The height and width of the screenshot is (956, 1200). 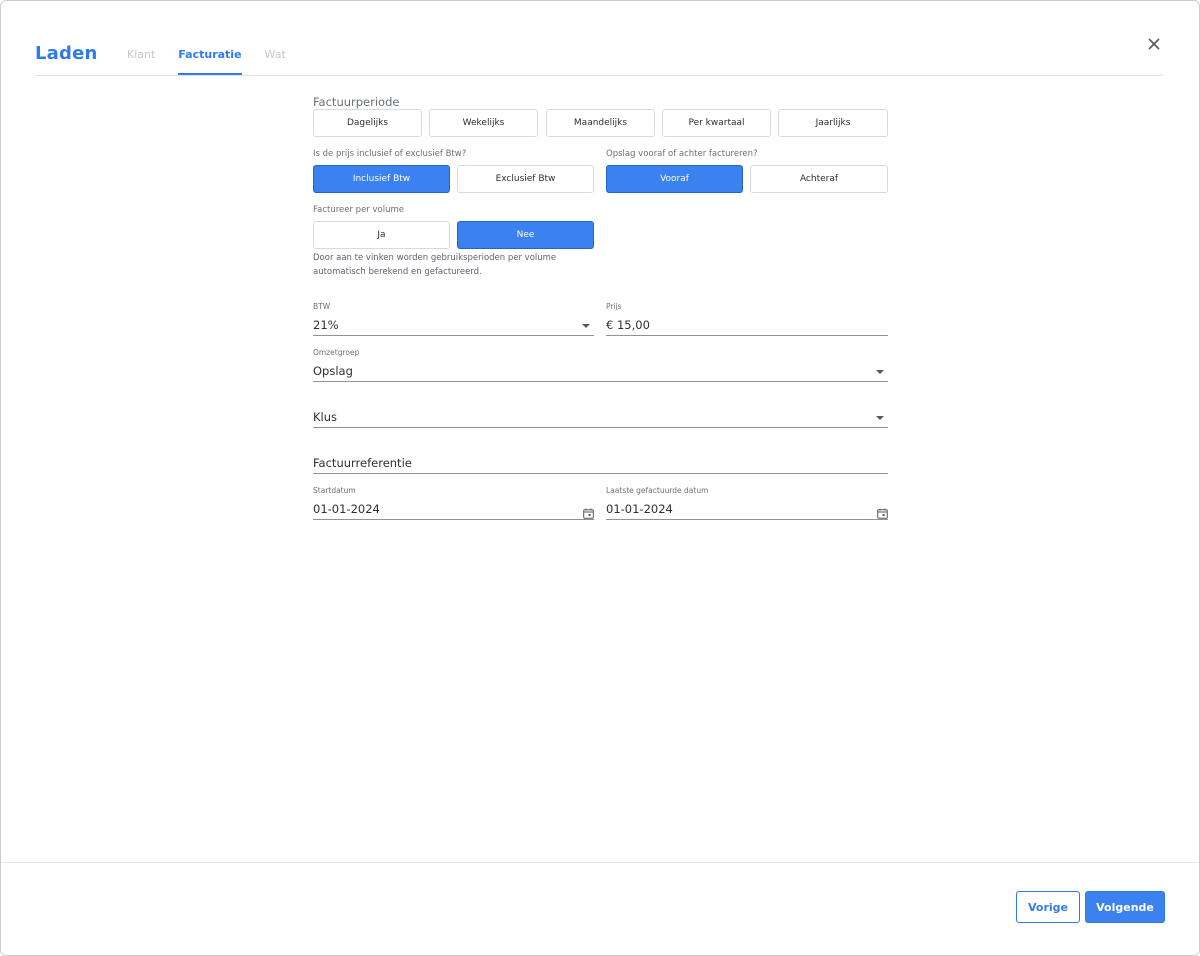 I want to click on billing-in-advance-button: Vooraf, so click(x=674, y=179).